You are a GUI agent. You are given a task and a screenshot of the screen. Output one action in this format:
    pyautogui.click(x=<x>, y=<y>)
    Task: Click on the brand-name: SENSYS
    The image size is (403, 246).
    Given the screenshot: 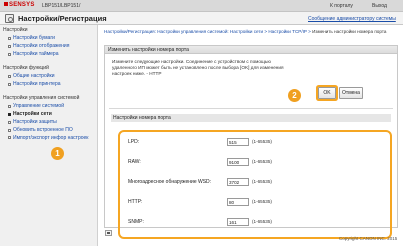 What is the action you would take?
    pyautogui.click(x=22, y=5)
    